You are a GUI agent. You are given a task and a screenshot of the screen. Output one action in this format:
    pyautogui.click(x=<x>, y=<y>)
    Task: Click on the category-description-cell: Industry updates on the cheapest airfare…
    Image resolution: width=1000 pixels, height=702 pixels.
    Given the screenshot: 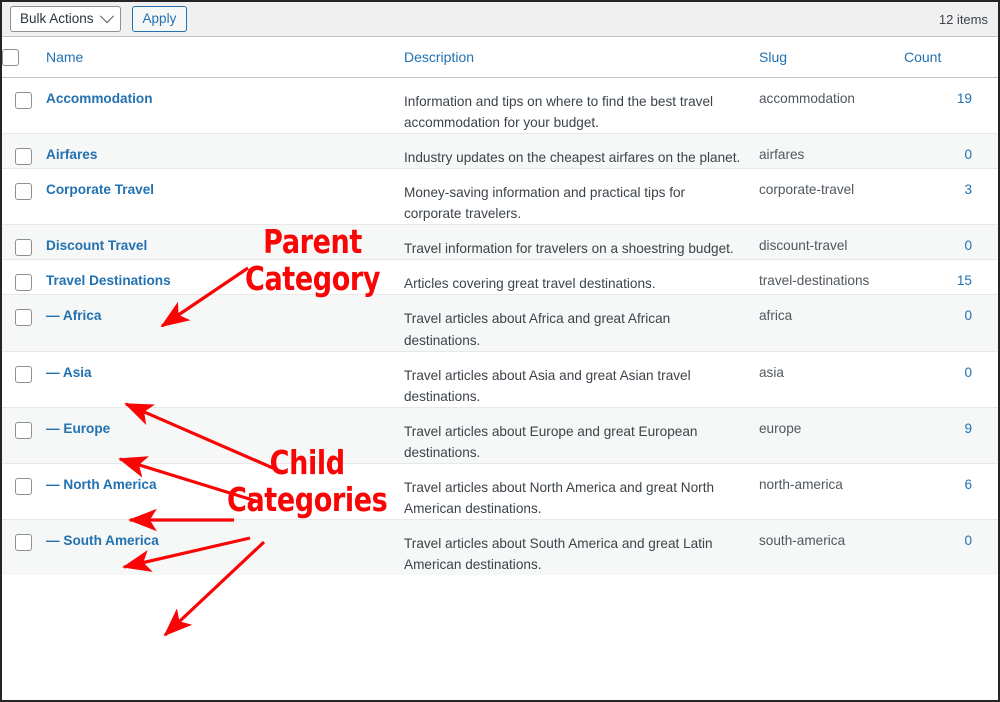 What is the action you would take?
    pyautogui.click(x=581, y=151)
    